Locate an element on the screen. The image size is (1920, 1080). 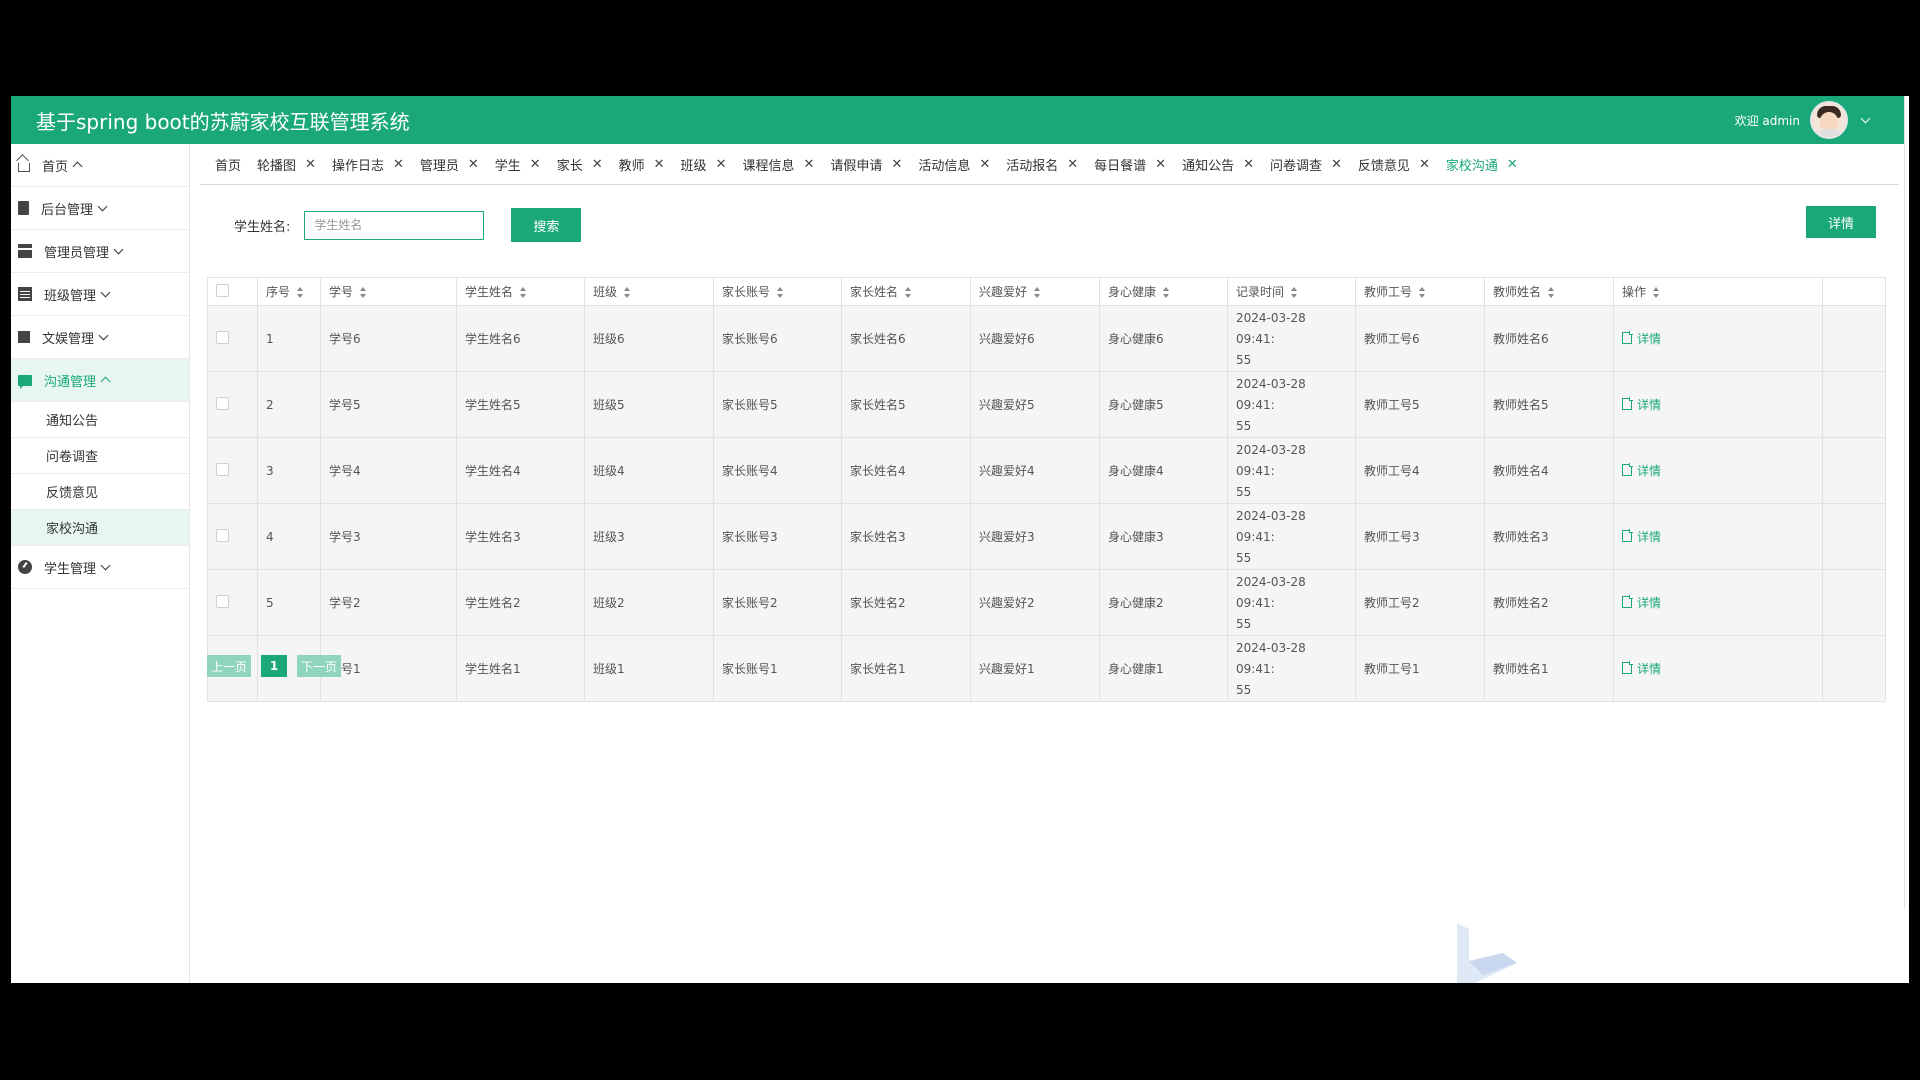
sidebar-subitem-survey: 问卷调查 is located at coordinates (100, 456).